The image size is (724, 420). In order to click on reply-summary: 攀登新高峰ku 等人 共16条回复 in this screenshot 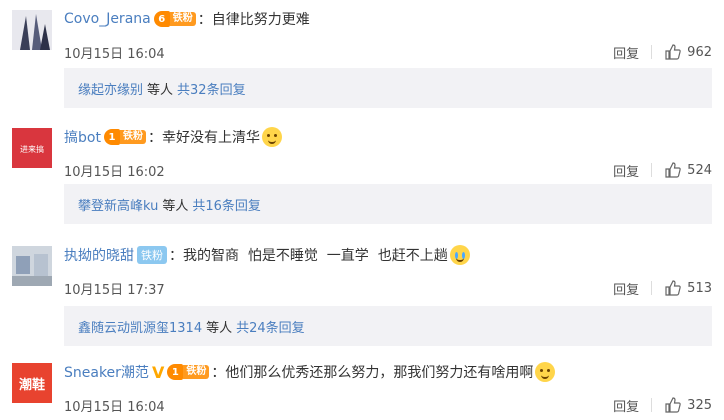, I will do `click(388, 204)`.